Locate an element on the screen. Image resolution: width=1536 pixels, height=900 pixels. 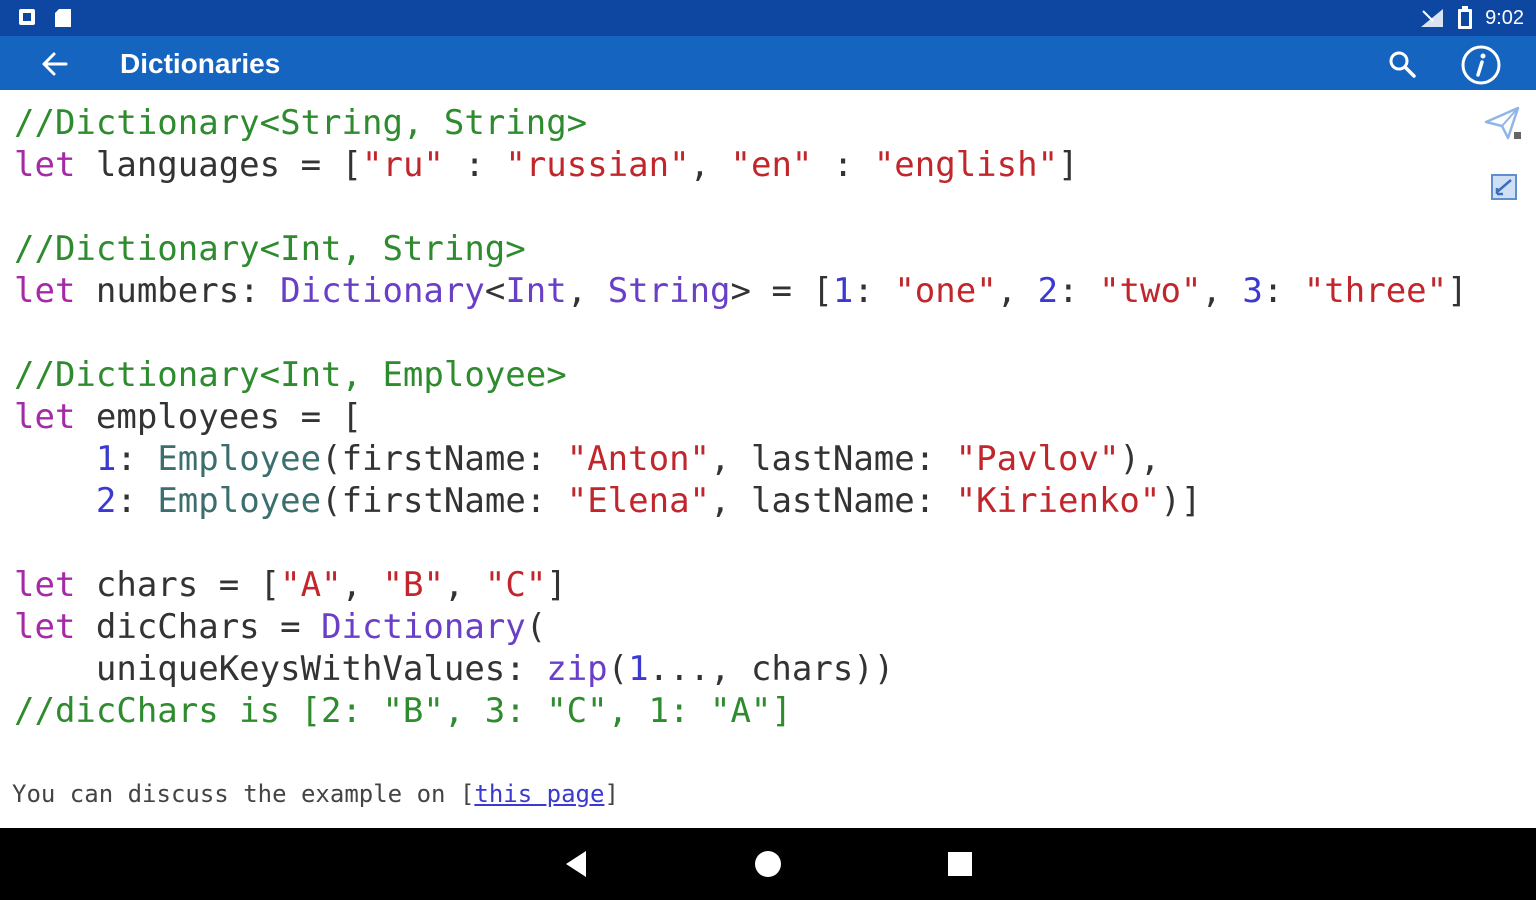
code-token-string: "two" is located at coordinates (1150, 291).